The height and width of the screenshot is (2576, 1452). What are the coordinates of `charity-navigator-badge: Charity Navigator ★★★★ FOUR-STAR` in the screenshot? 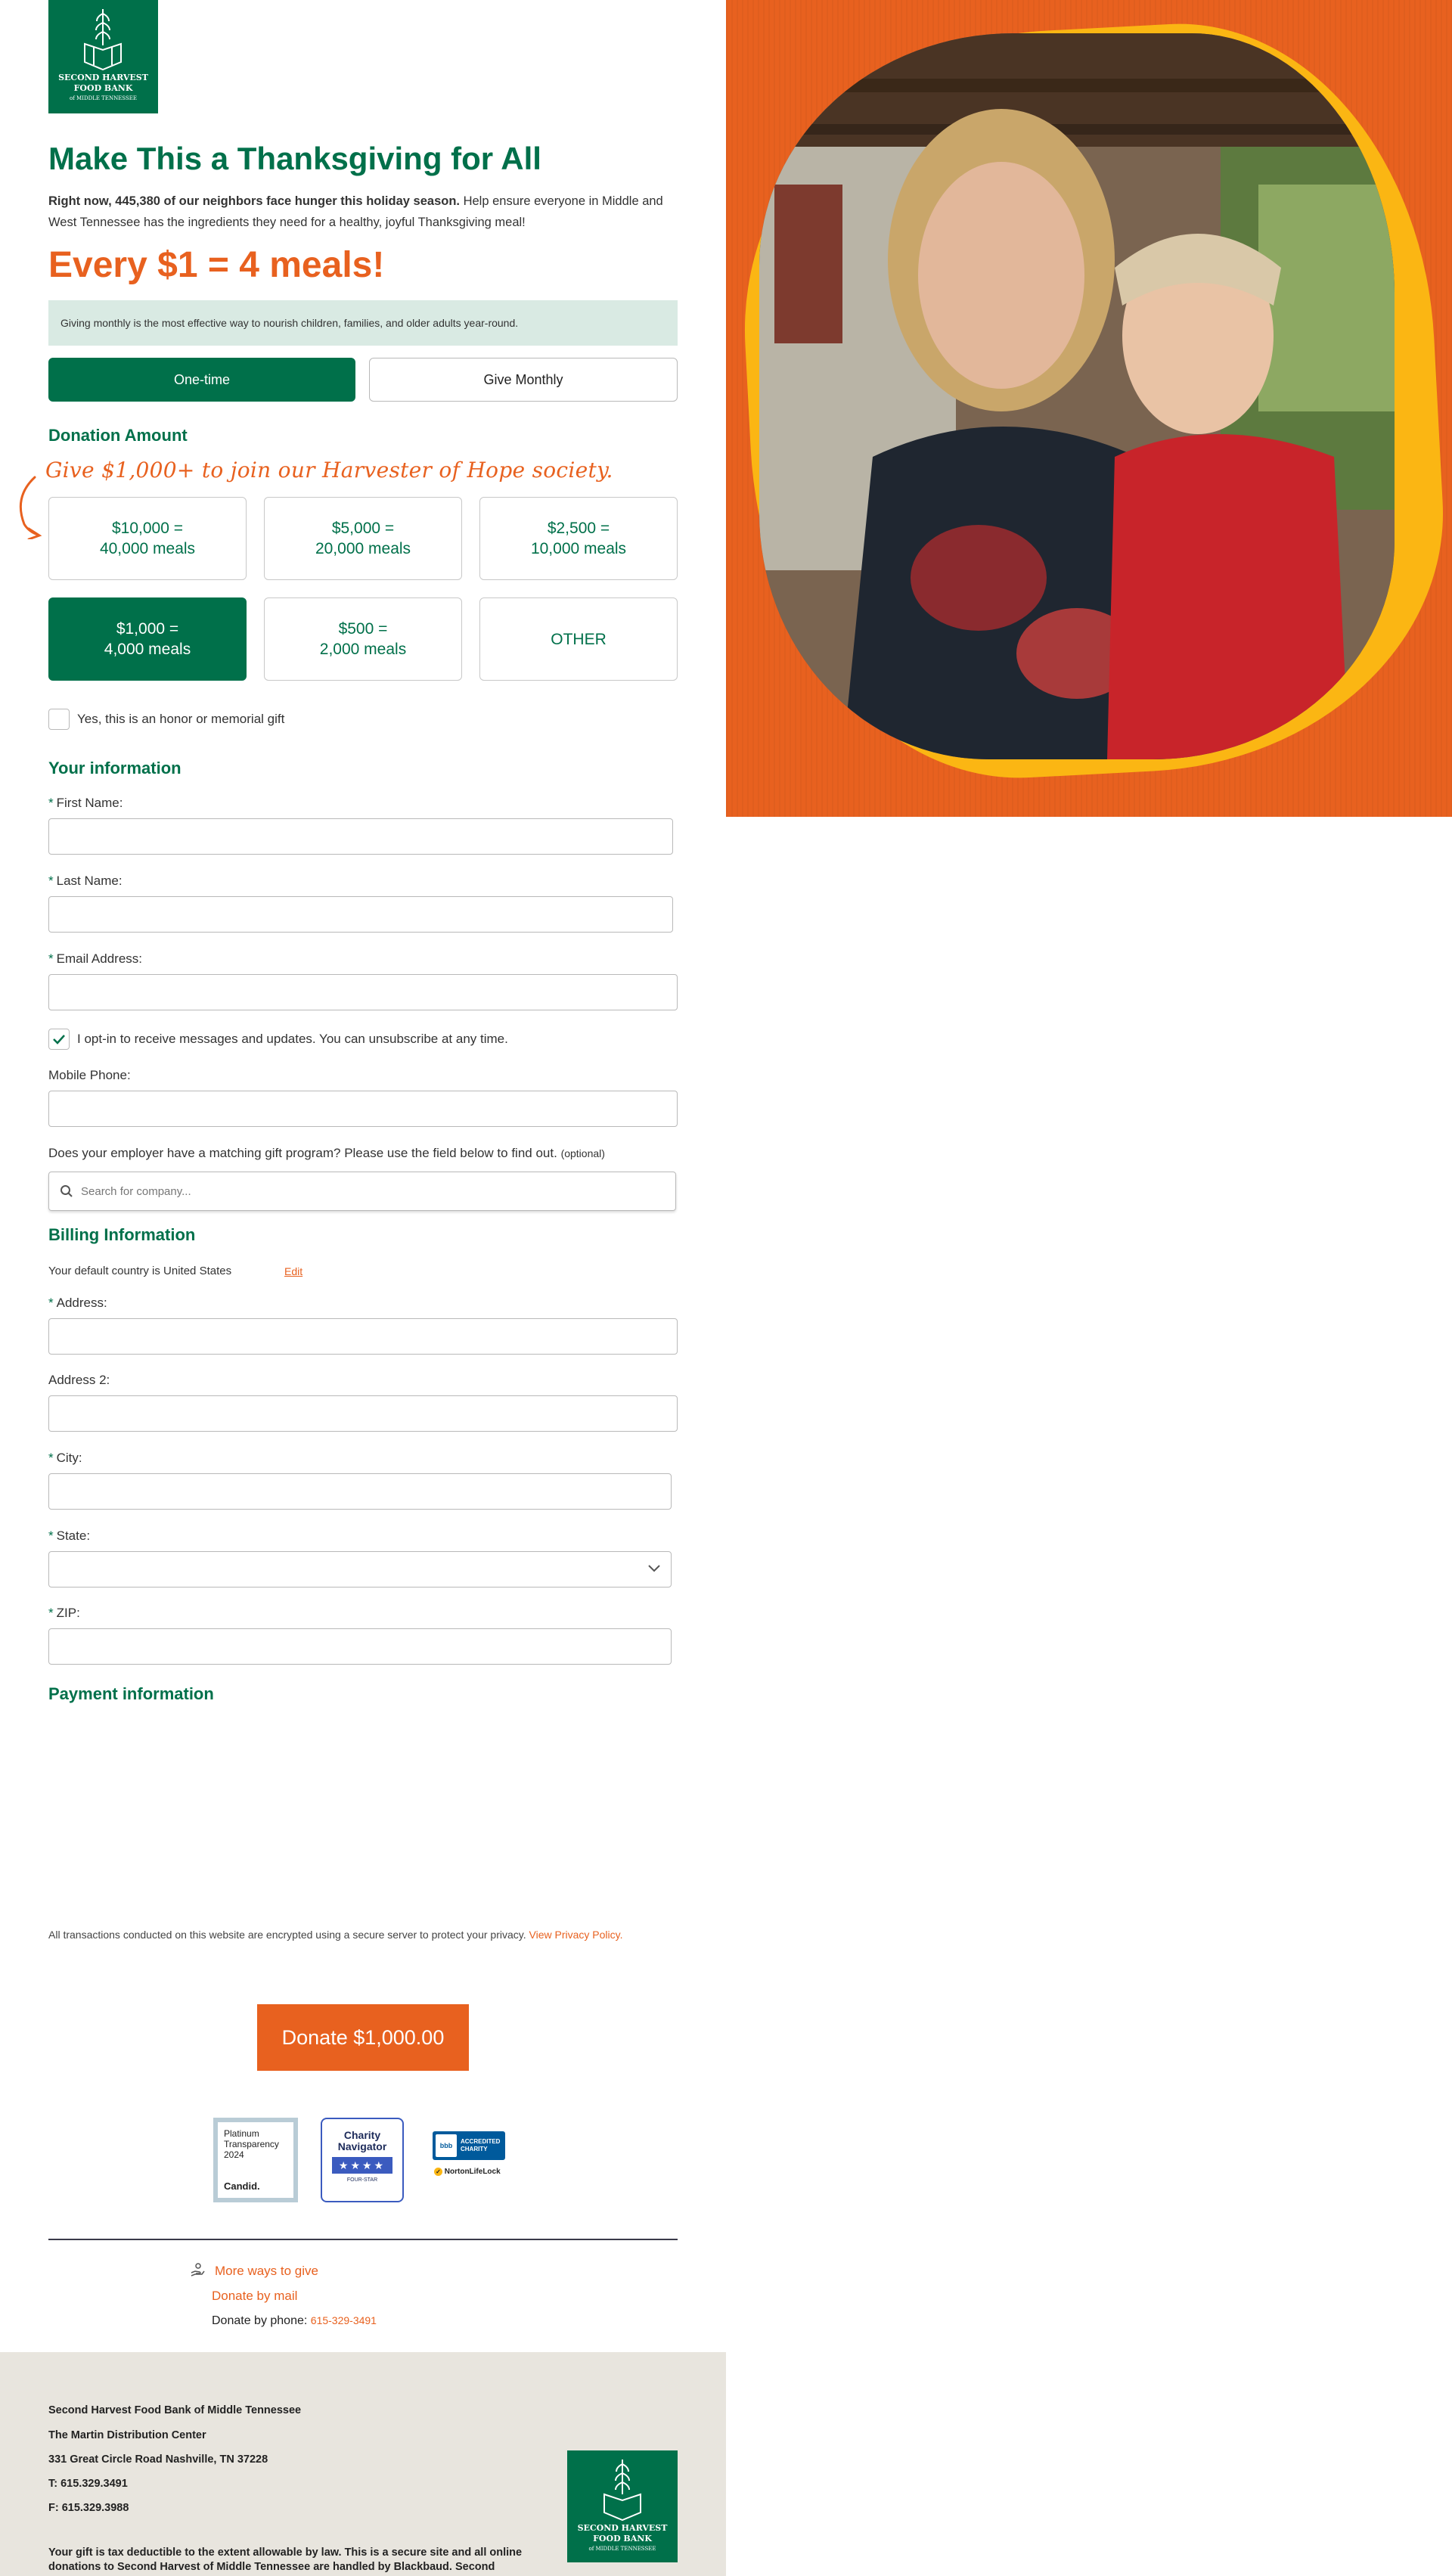 It's located at (362, 2160).